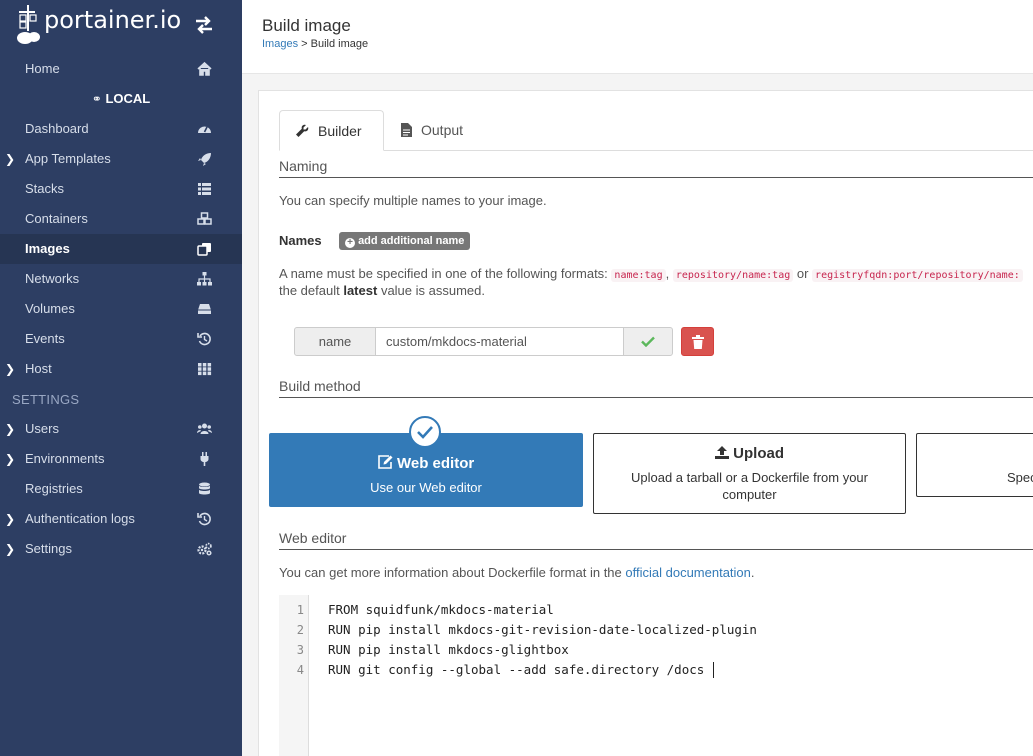  I want to click on wrench-icon, so click(302, 130).